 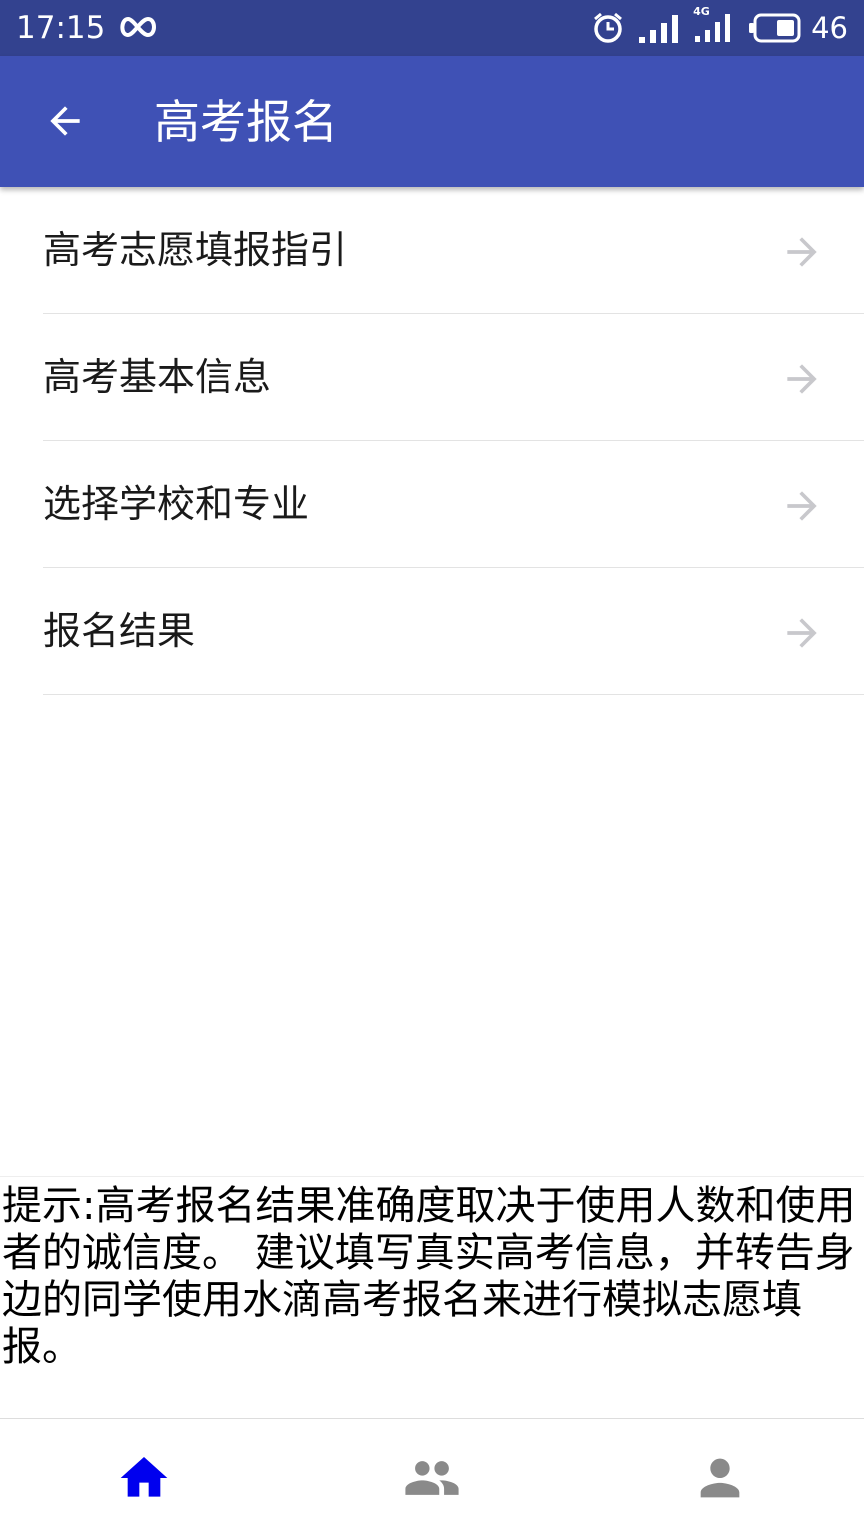 I want to click on menu-item-label: 选择学校和专业, so click(x=176, y=504).